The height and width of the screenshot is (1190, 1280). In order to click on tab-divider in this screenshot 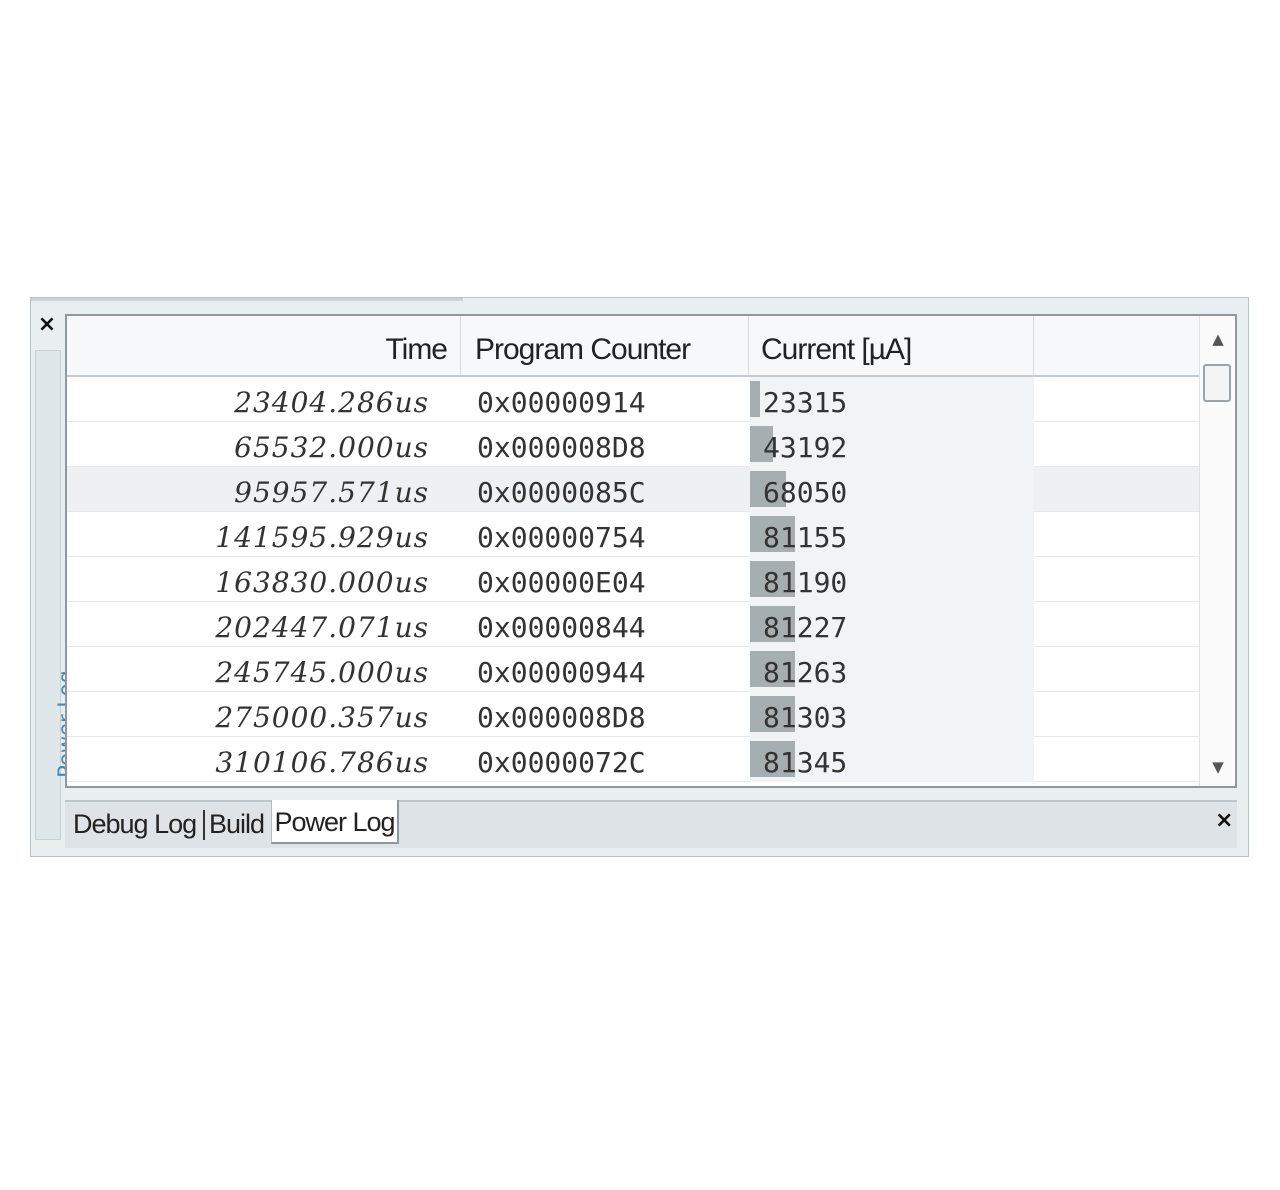, I will do `click(204, 825)`.